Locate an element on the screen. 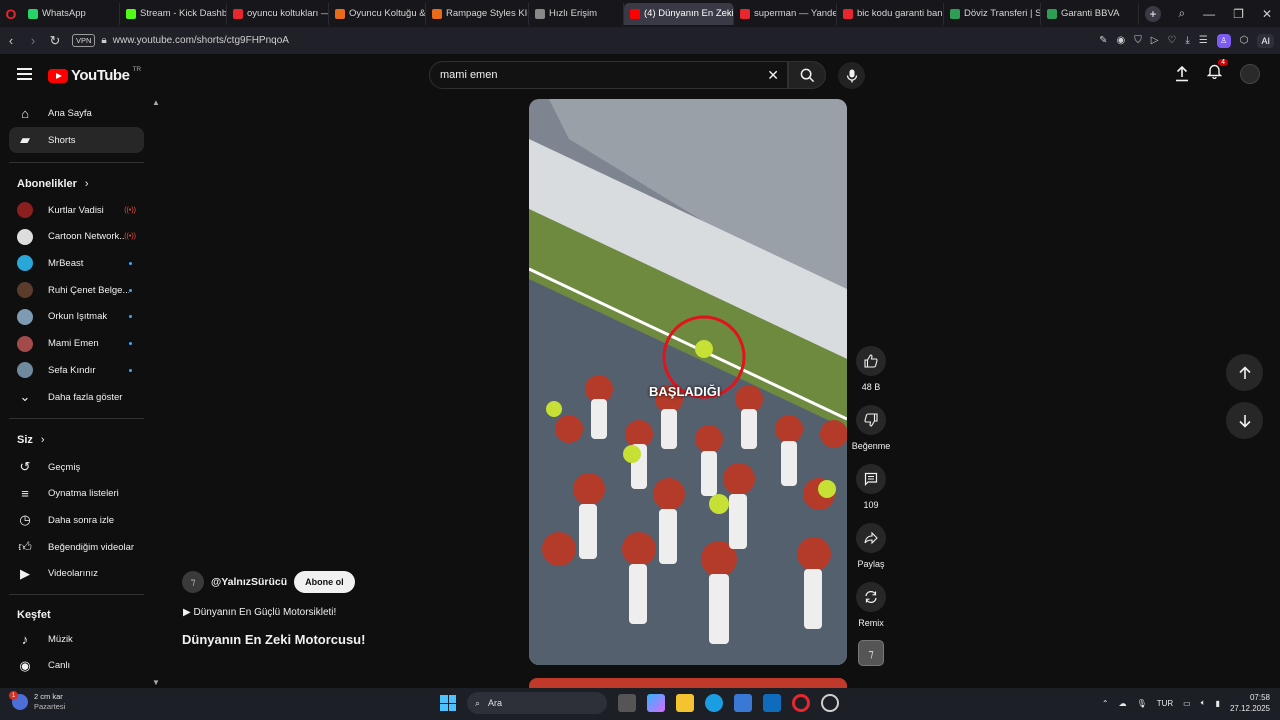 The width and height of the screenshot is (1280, 720). heart-icon: ♡ is located at coordinates (1171, 40).